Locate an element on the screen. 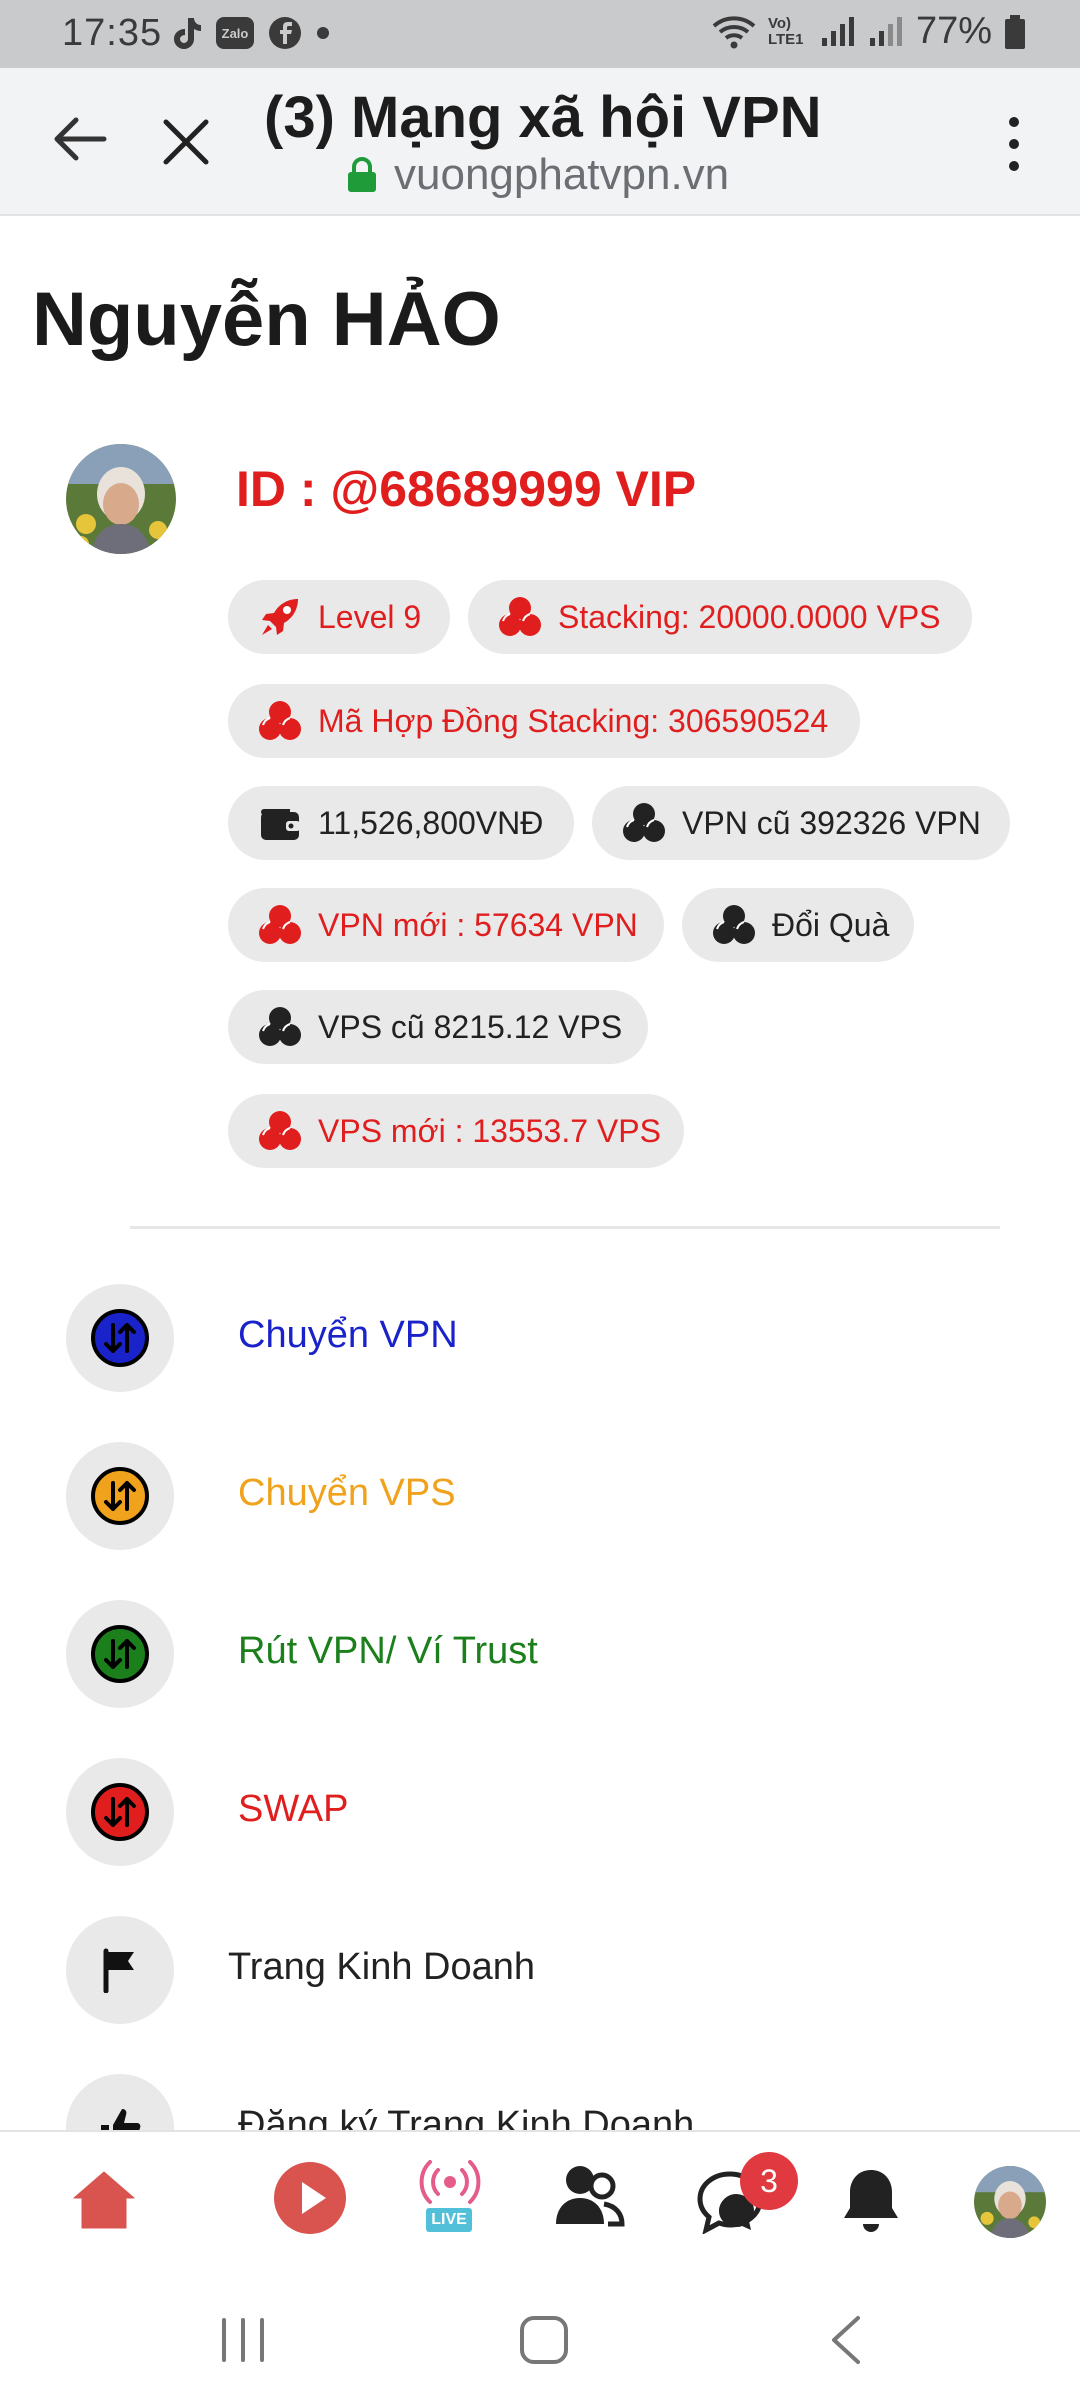 The height and width of the screenshot is (2408, 1080). vpn-old-label: VPN cũ 392326 VPN is located at coordinates (831, 822).